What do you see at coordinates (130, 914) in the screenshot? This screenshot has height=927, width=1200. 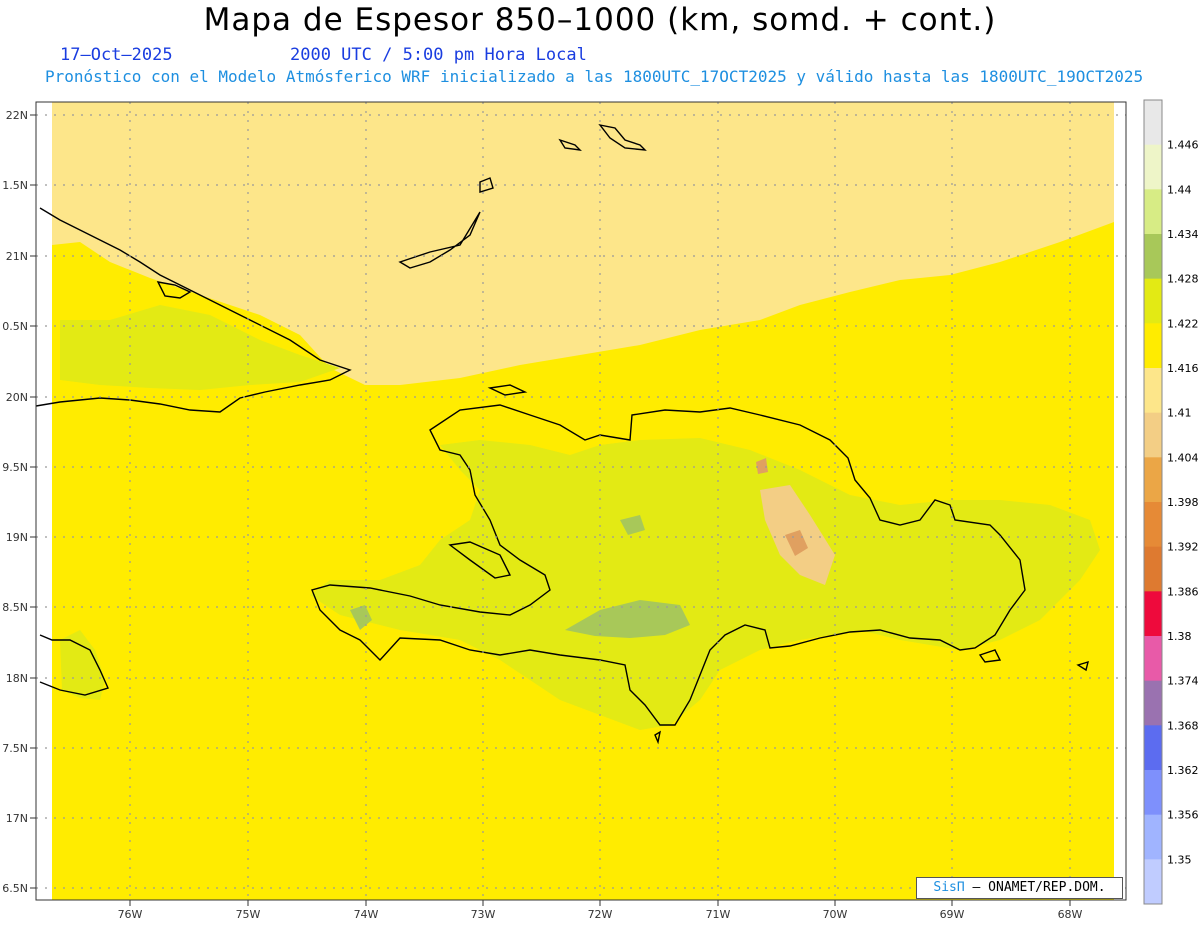 I see `lon-label: 76W` at bounding box center [130, 914].